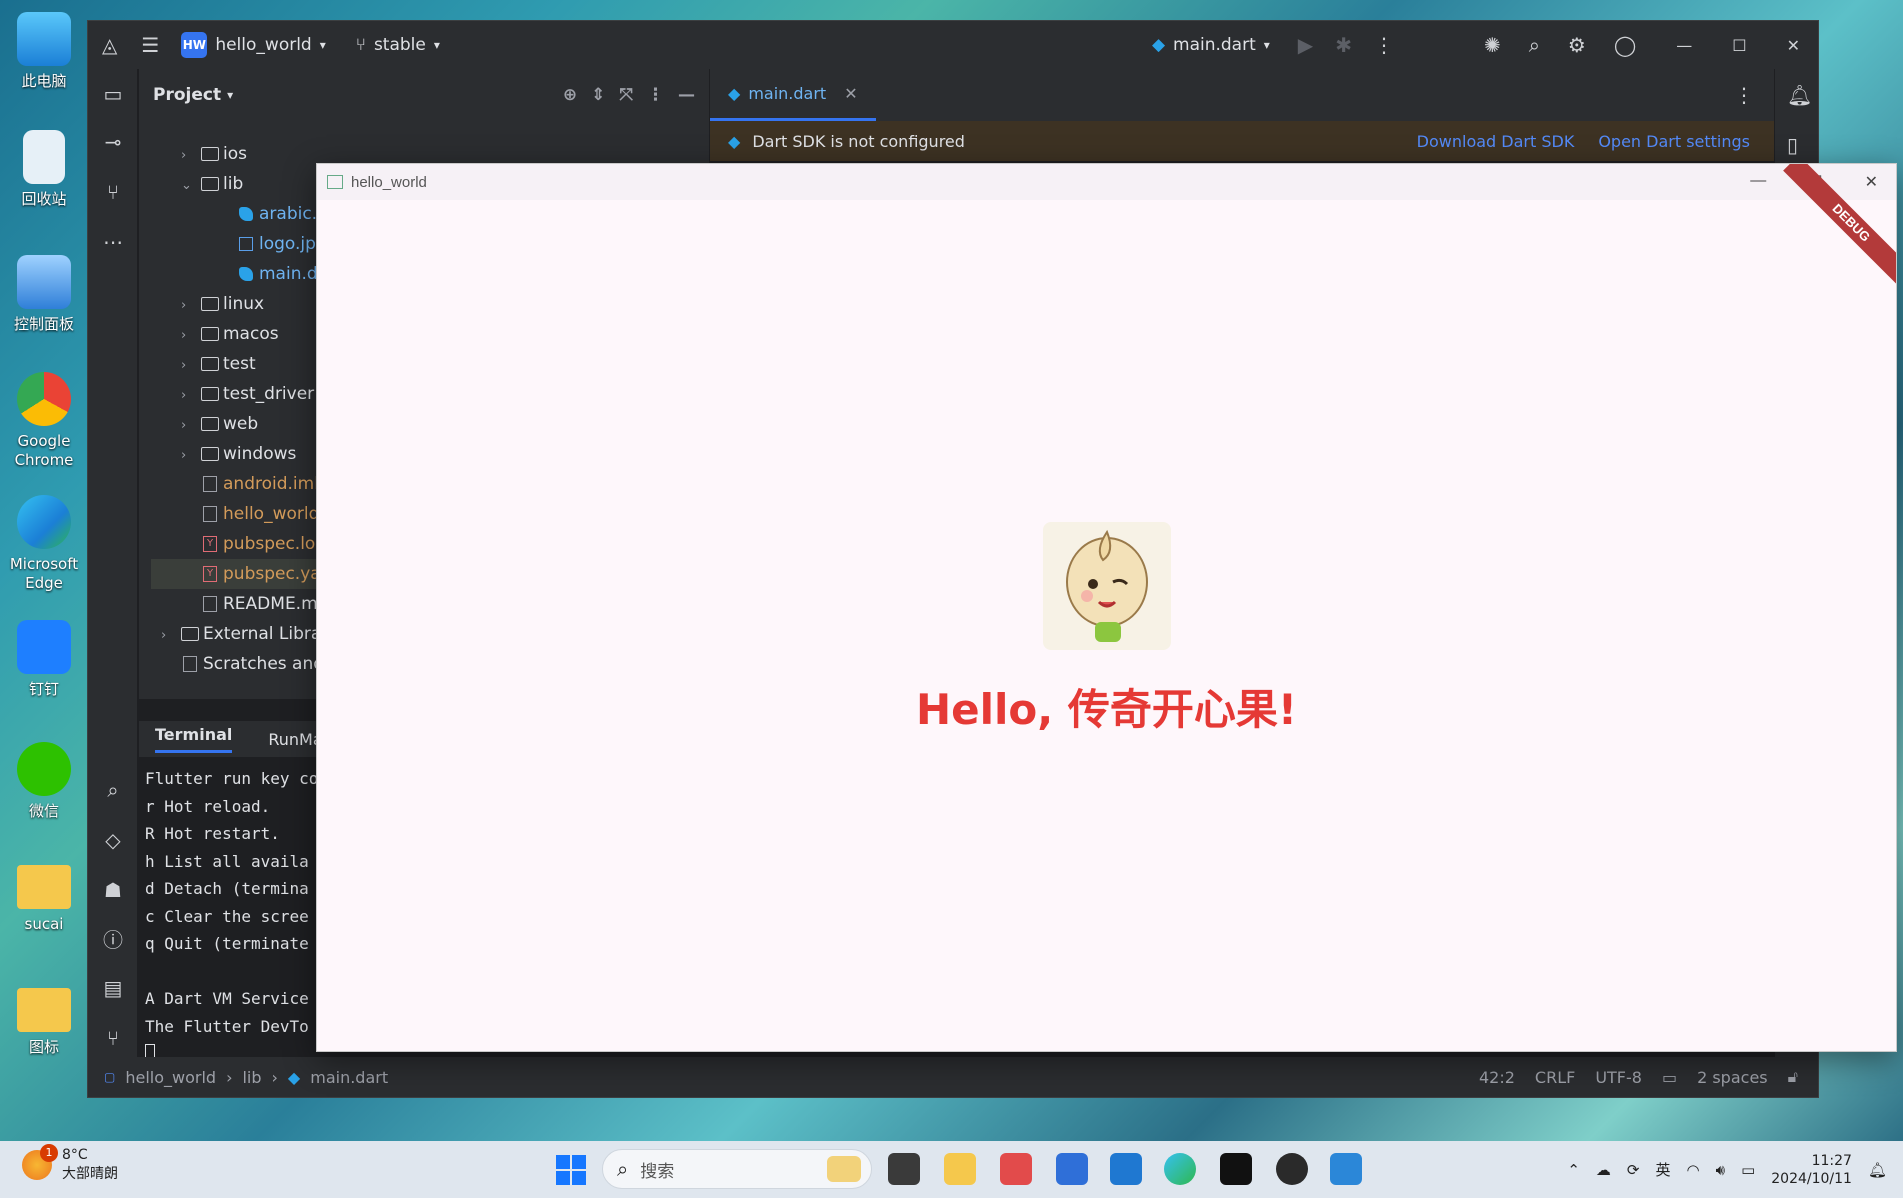  Describe the element at coordinates (1811, 1170) in the screenshot. I see `clock: 11:27 2024/10/11` at that location.